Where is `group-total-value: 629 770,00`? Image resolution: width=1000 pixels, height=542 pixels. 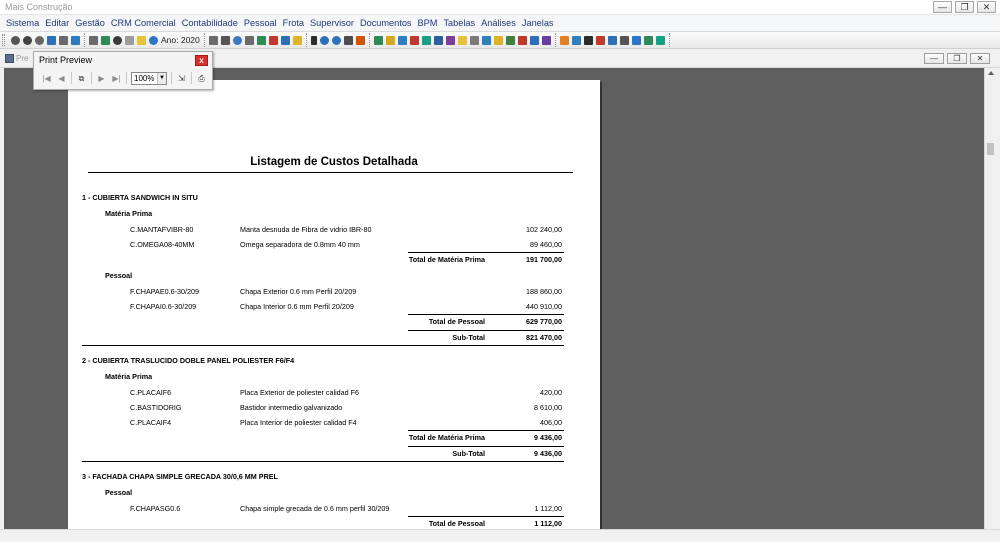
group-total-value: 629 770,00 is located at coordinates (544, 321).